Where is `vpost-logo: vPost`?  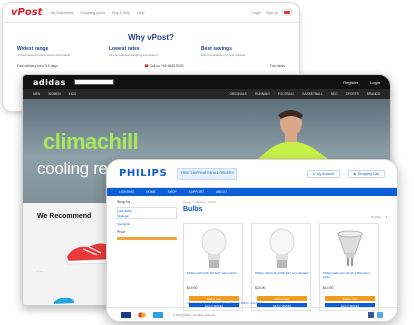
vpost-logo: vPost is located at coordinates (26, 12).